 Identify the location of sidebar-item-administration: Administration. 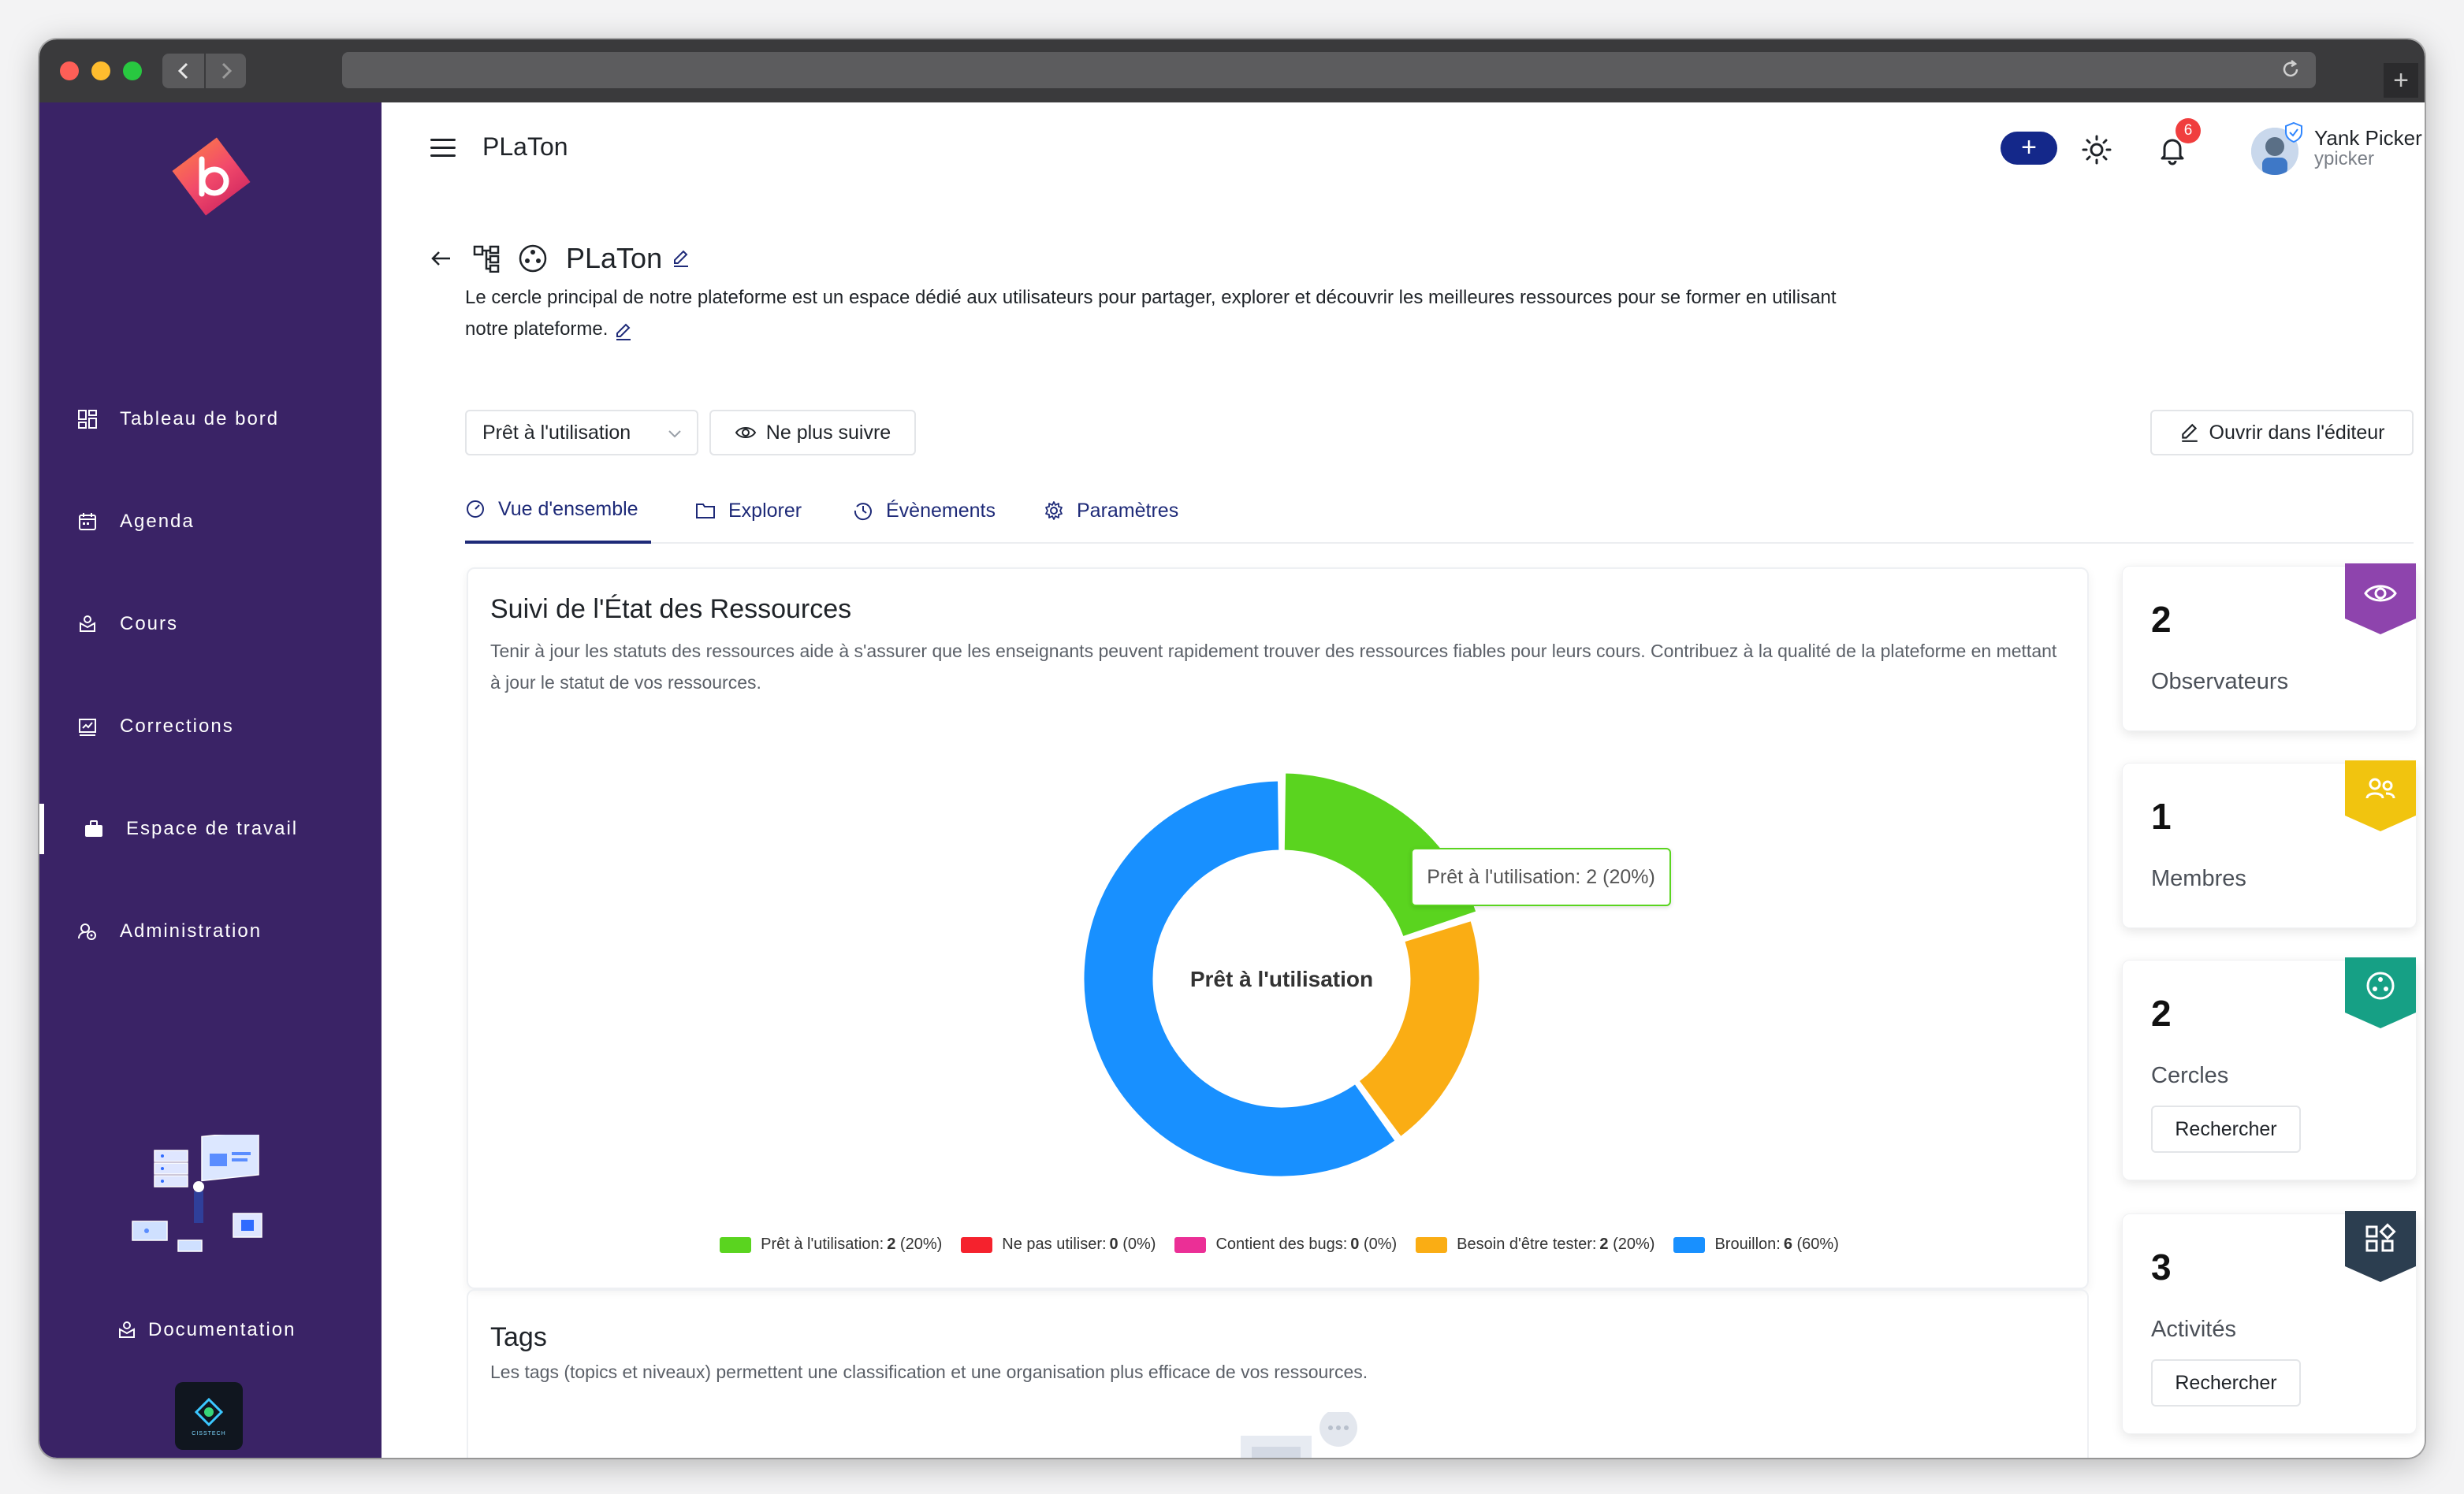
(211, 931).